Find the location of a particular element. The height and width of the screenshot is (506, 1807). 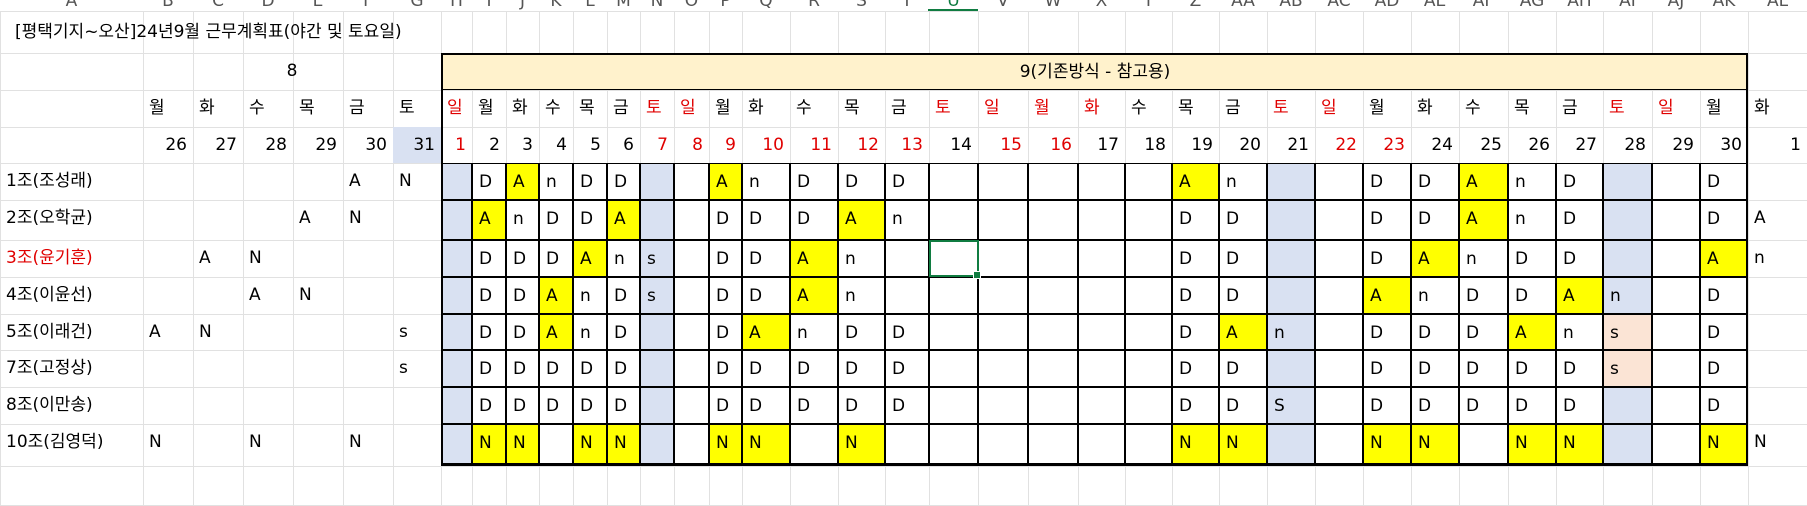

column-header-i: I is located at coordinates (489, 5).